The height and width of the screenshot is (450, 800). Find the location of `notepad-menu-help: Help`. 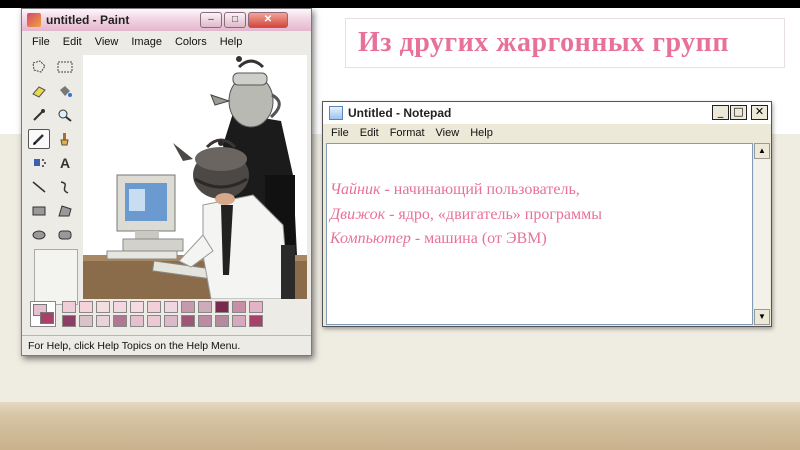

notepad-menu-help: Help is located at coordinates (481, 133).